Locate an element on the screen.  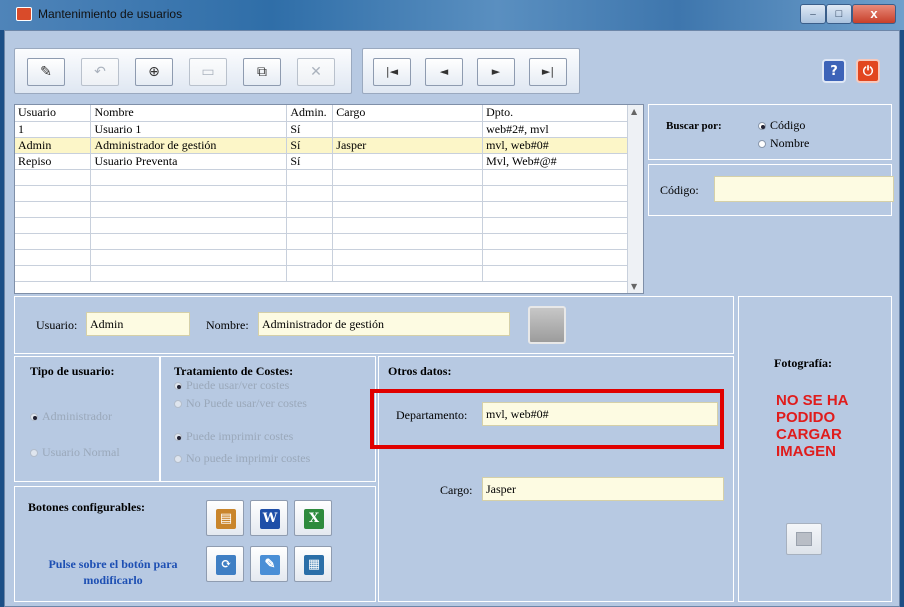
cell-nombre: Usuario Preventa is located at coordinates (189, 161).